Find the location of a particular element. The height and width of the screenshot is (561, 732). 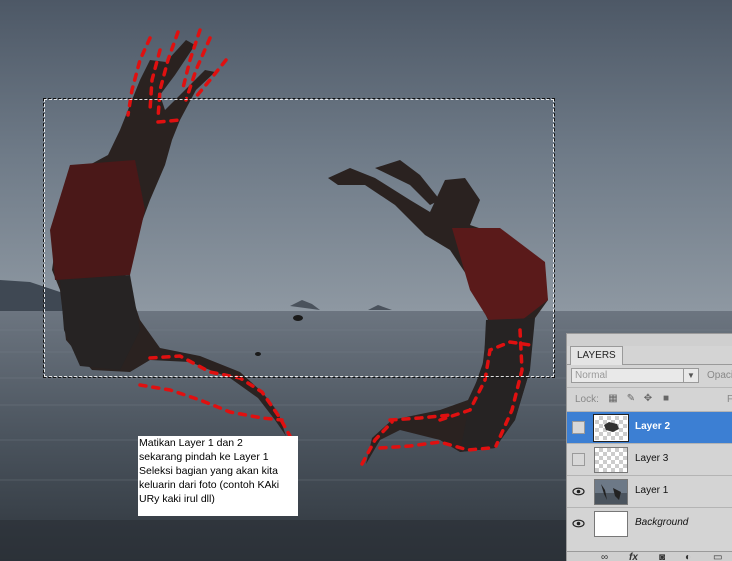

options-row: Normal ▼ Opaci is located at coordinates (649, 376).